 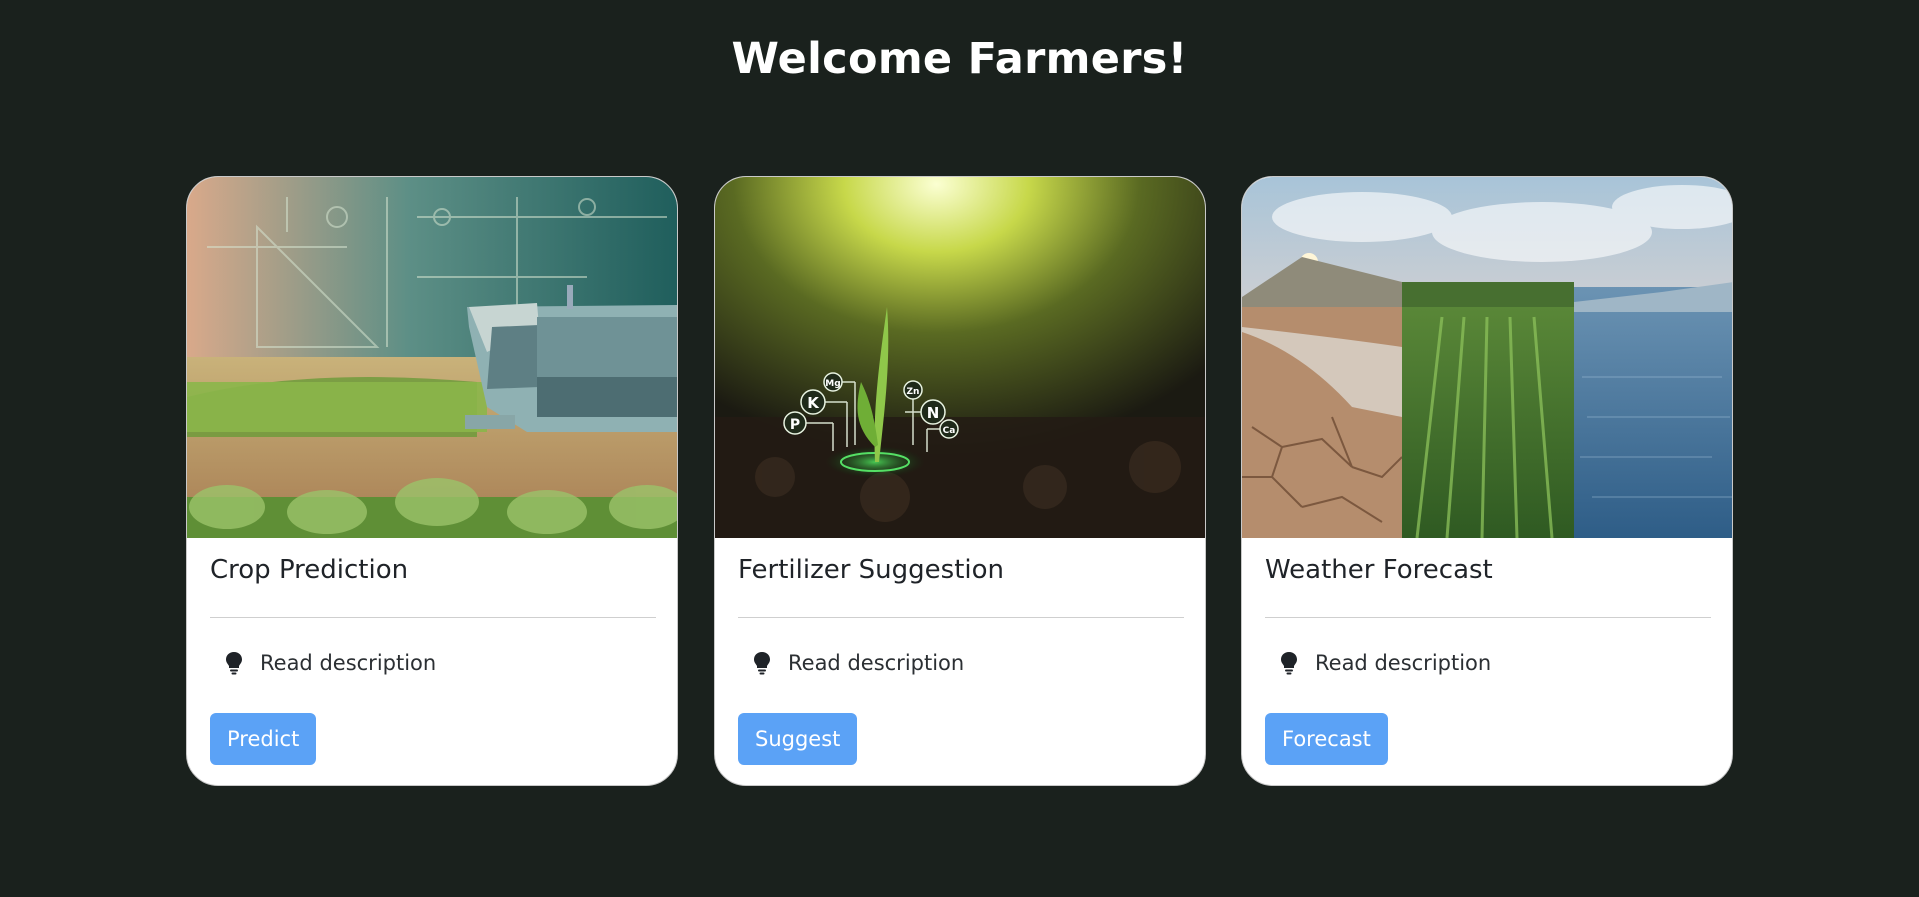 I want to click on suggest-button: Suggest, so click(x=798, y=739).